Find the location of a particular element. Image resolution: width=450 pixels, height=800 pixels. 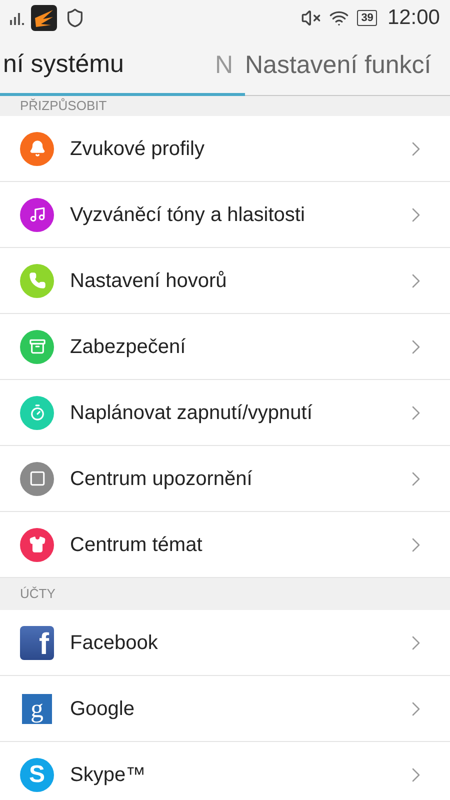

settings-row: Nastavení hovorů is located at coordinates (225, 281).